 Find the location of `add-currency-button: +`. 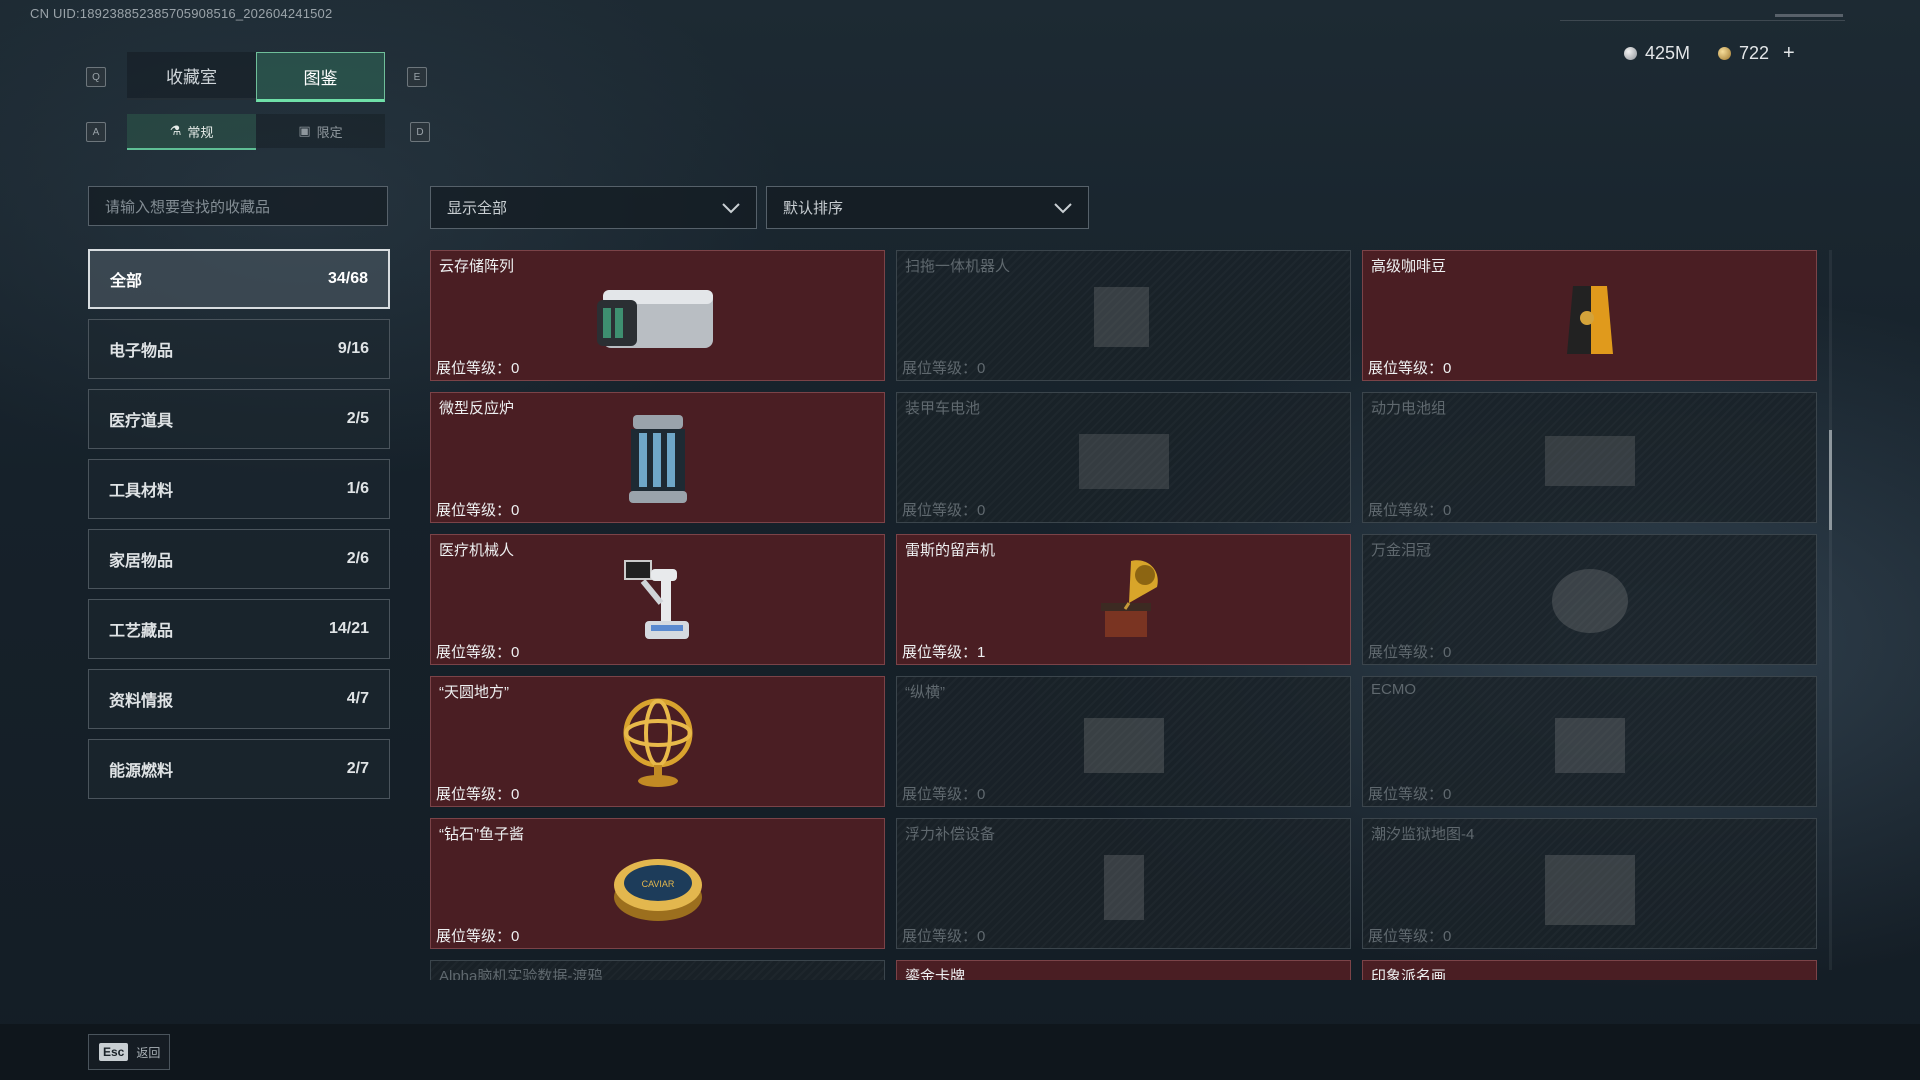

add-currency-button: + is located at coordinates (1789, 53).